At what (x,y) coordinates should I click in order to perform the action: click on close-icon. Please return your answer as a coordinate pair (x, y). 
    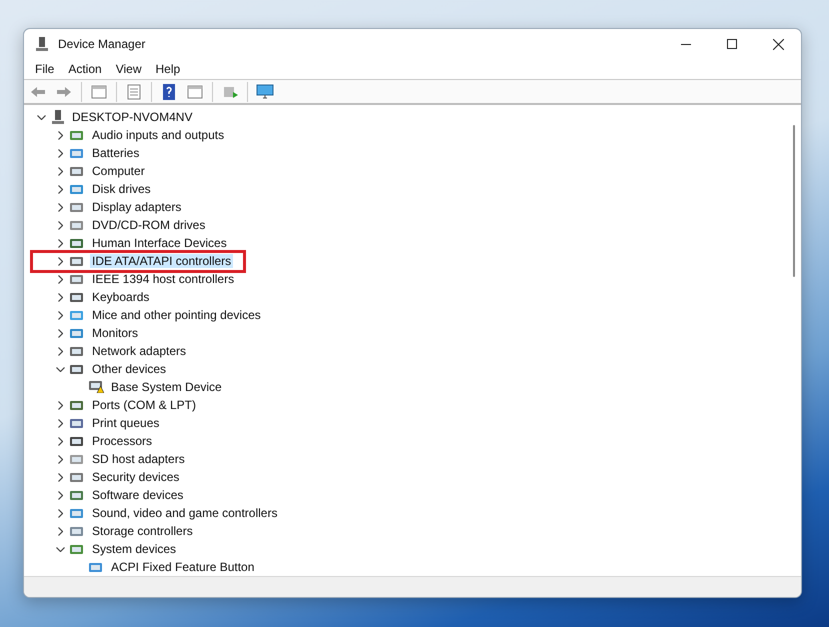
    Looking at the image, I should click on (778, 44).